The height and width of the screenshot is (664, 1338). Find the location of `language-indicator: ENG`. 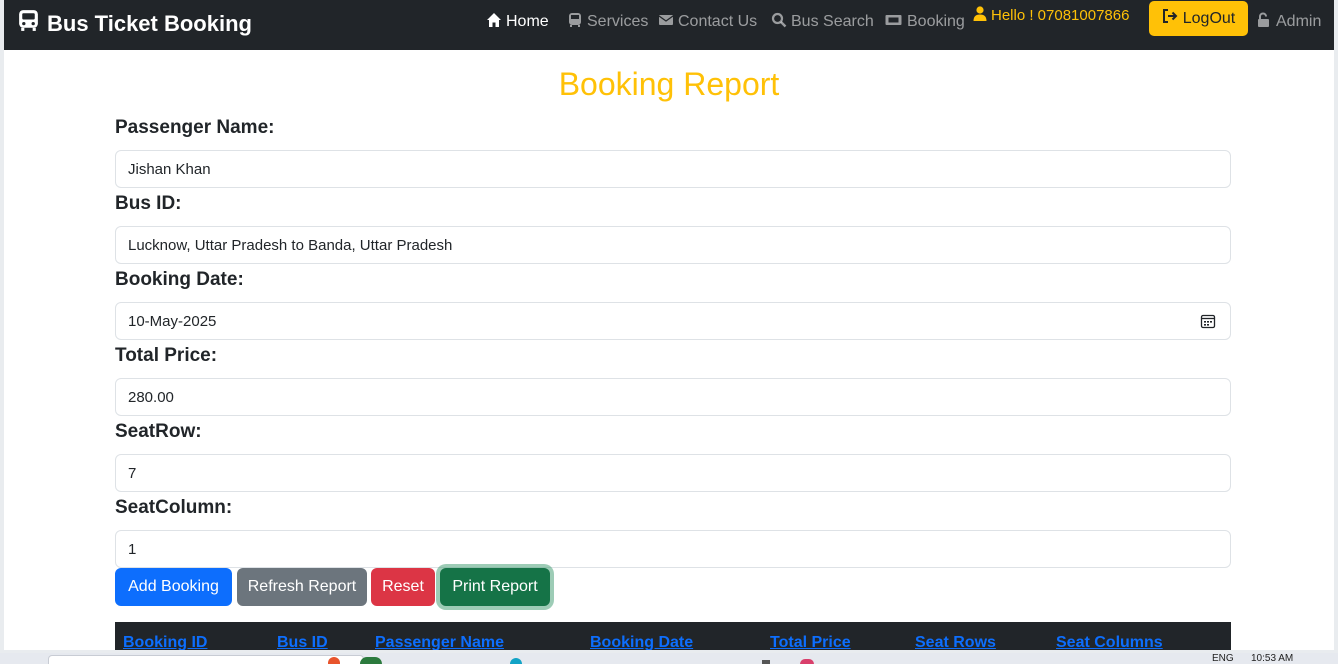

language-indicator: ENG is located at coordinates (1223, 658).